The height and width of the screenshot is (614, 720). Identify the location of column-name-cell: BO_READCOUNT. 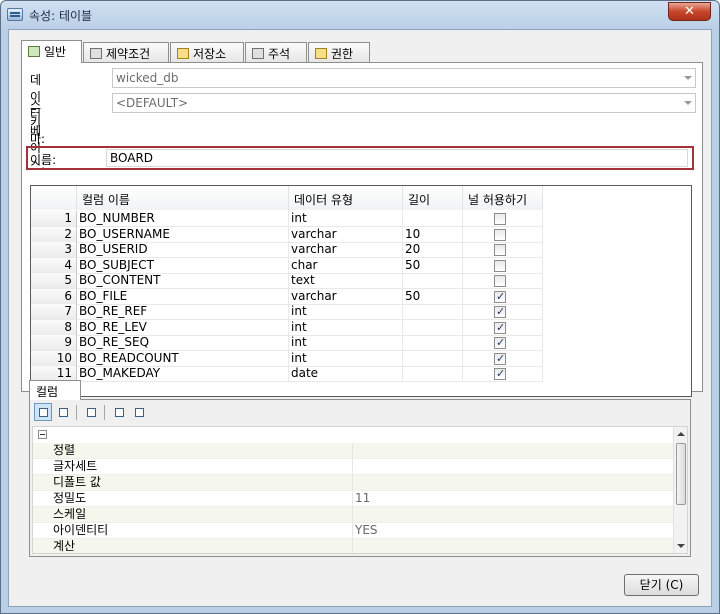
(183, 358).